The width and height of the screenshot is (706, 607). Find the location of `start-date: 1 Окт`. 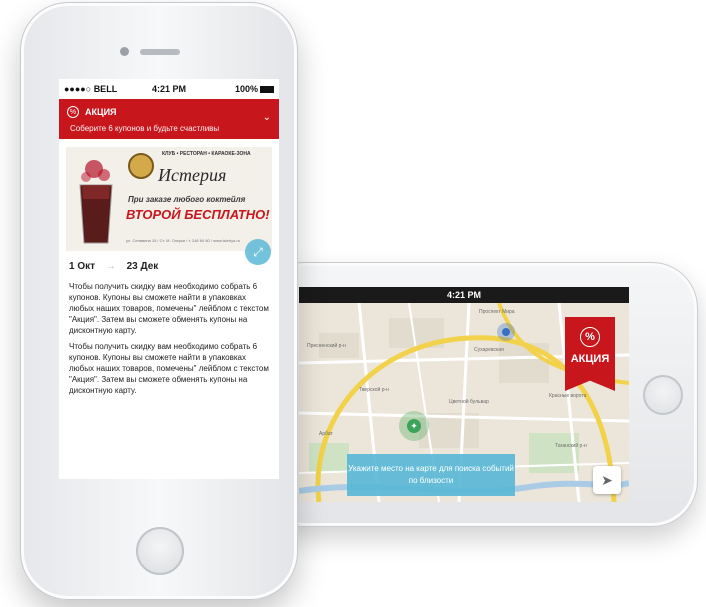

start-date: 1 Окт is located at coordinates (82, 266).